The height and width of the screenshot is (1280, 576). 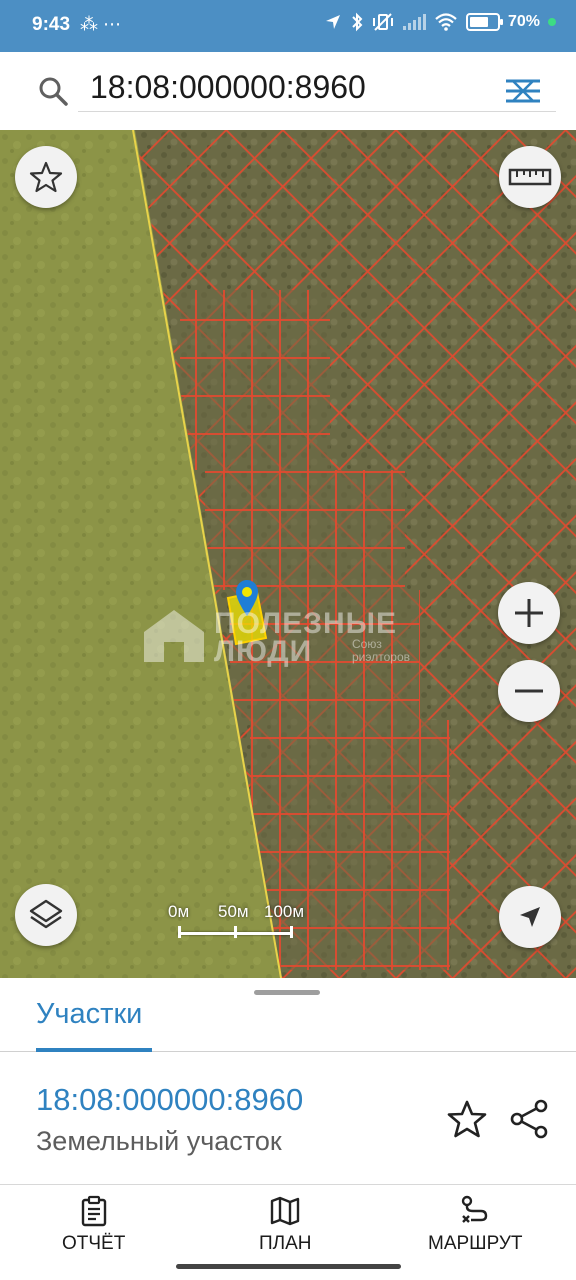 I want to click on search-bar, so click(x=288, y=91).